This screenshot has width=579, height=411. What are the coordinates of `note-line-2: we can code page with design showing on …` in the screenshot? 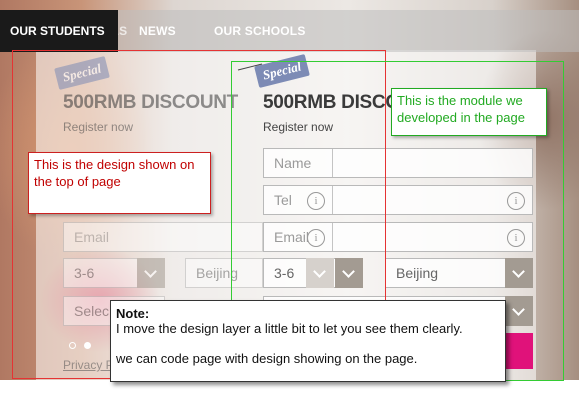 It's located at (267, 358).